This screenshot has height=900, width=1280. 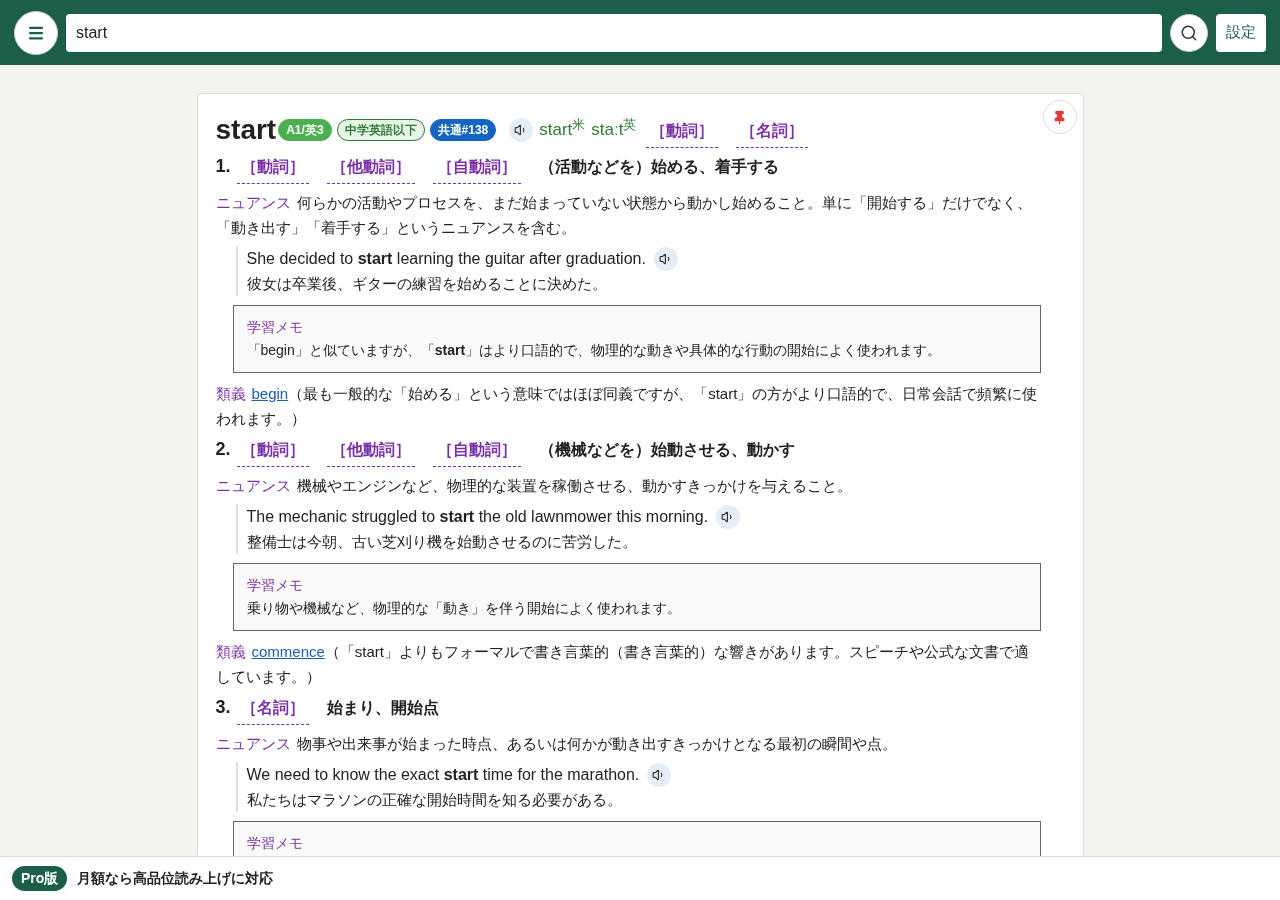 I want to click on headword: start, so click(x=246, y=130).